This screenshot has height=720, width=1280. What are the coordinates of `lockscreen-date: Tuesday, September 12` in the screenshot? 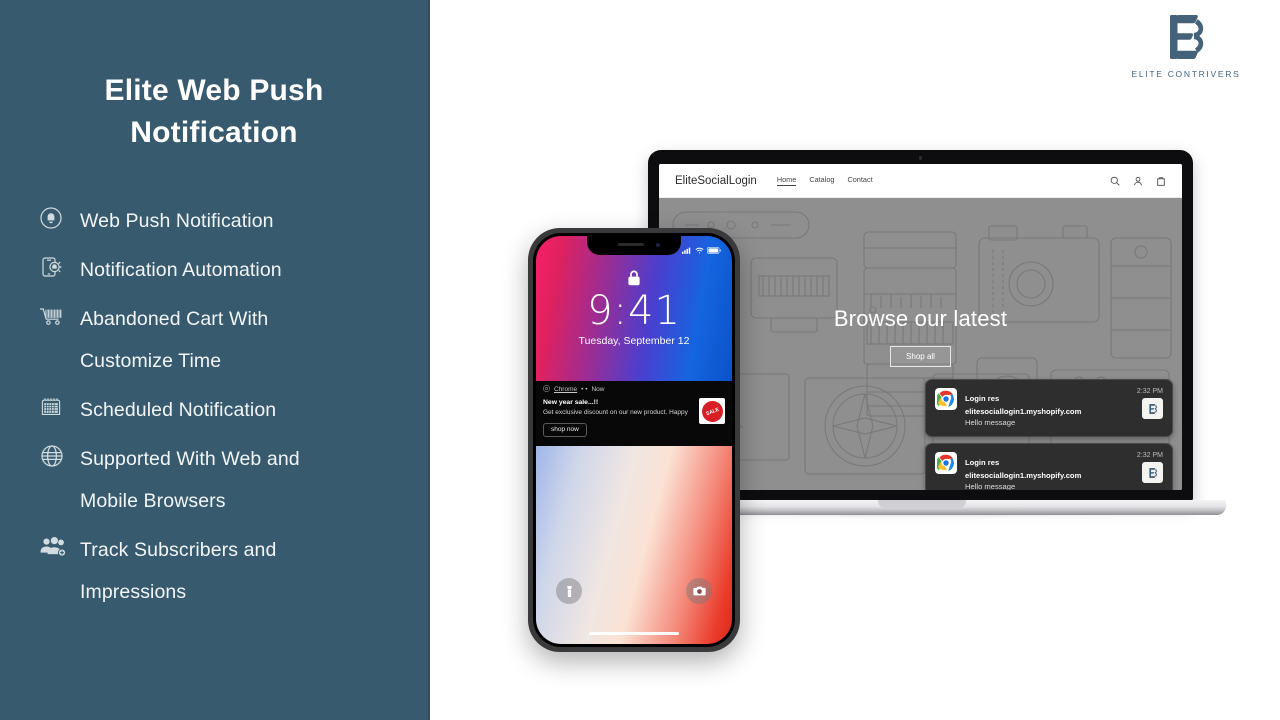 It's located at (634, 341).